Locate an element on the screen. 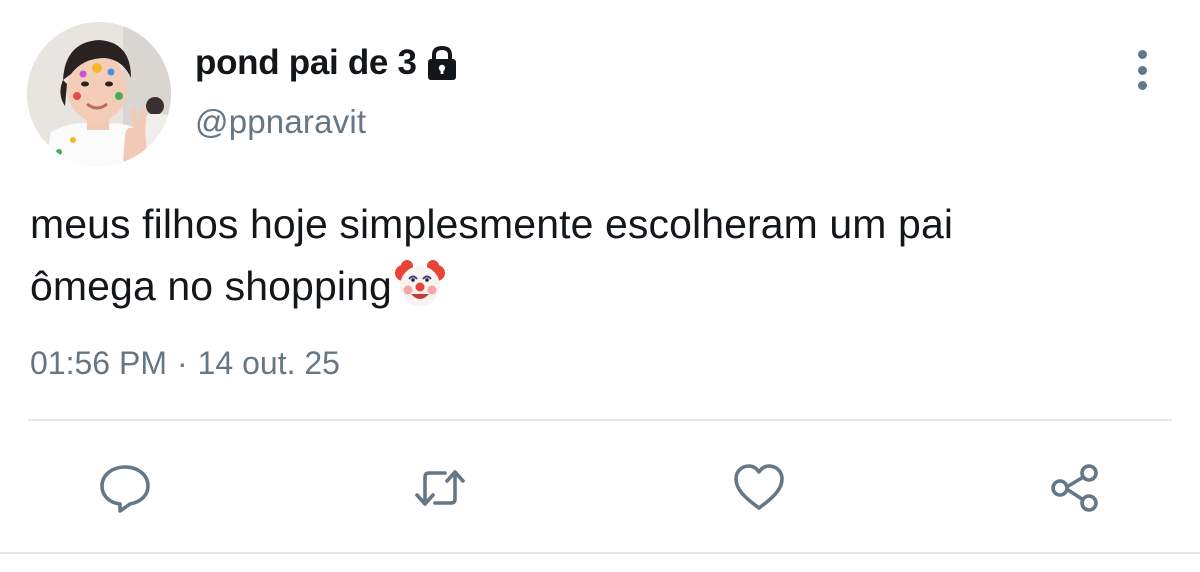 This screenshot has height=572, width=1200. reply-button is located at coordinates (125, 488).